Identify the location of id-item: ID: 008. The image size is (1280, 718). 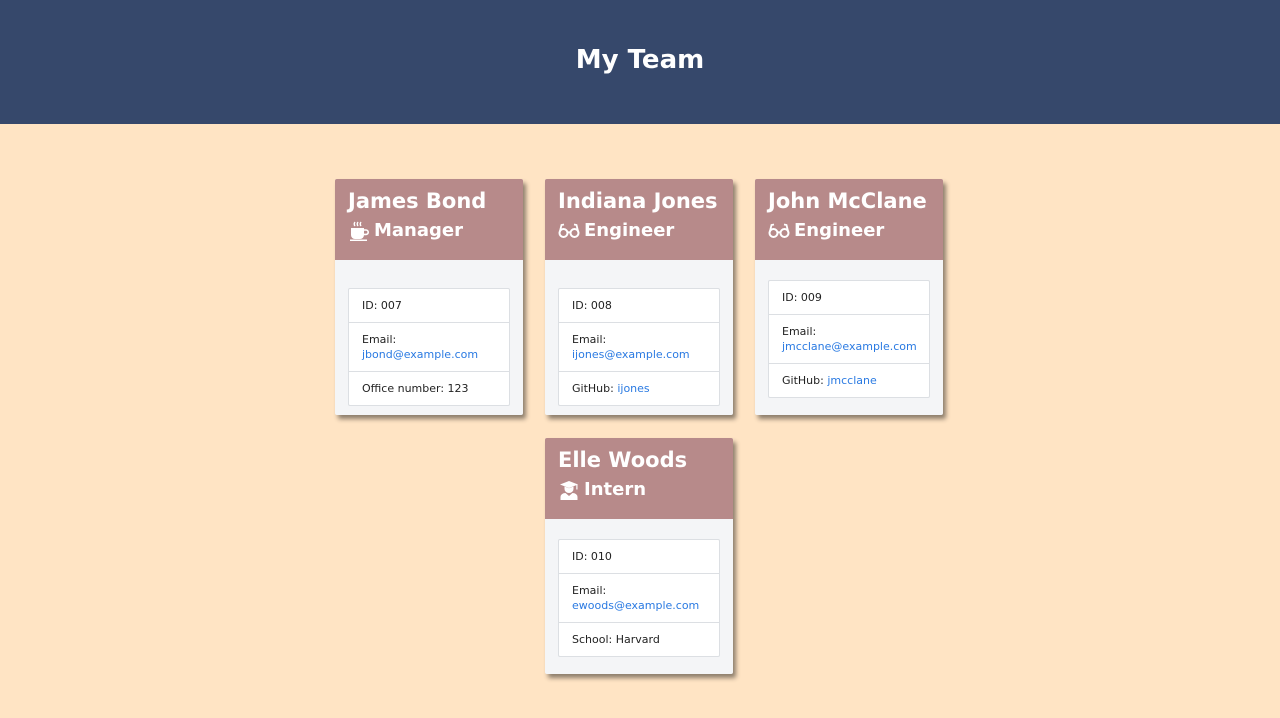
(639, 305).